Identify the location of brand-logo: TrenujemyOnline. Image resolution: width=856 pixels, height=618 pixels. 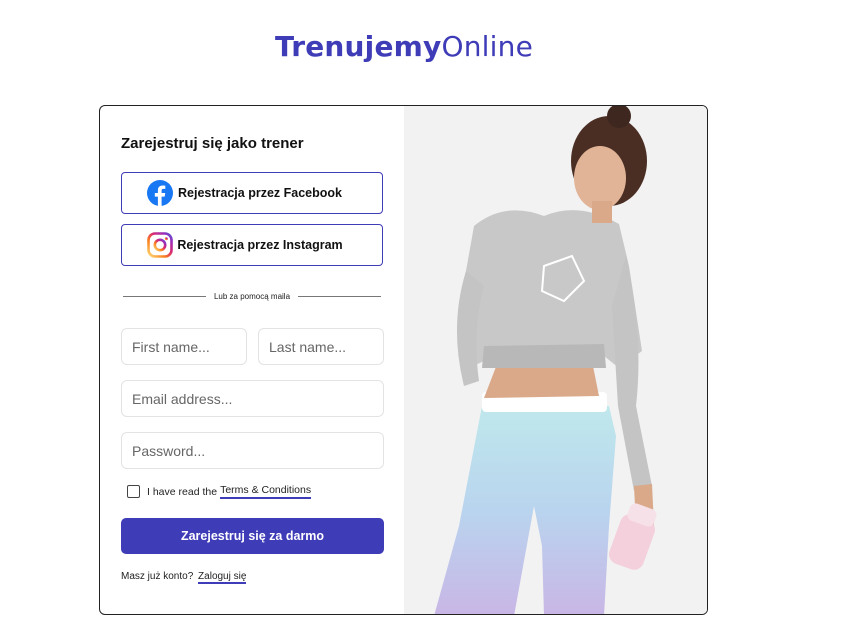
(404, 46).